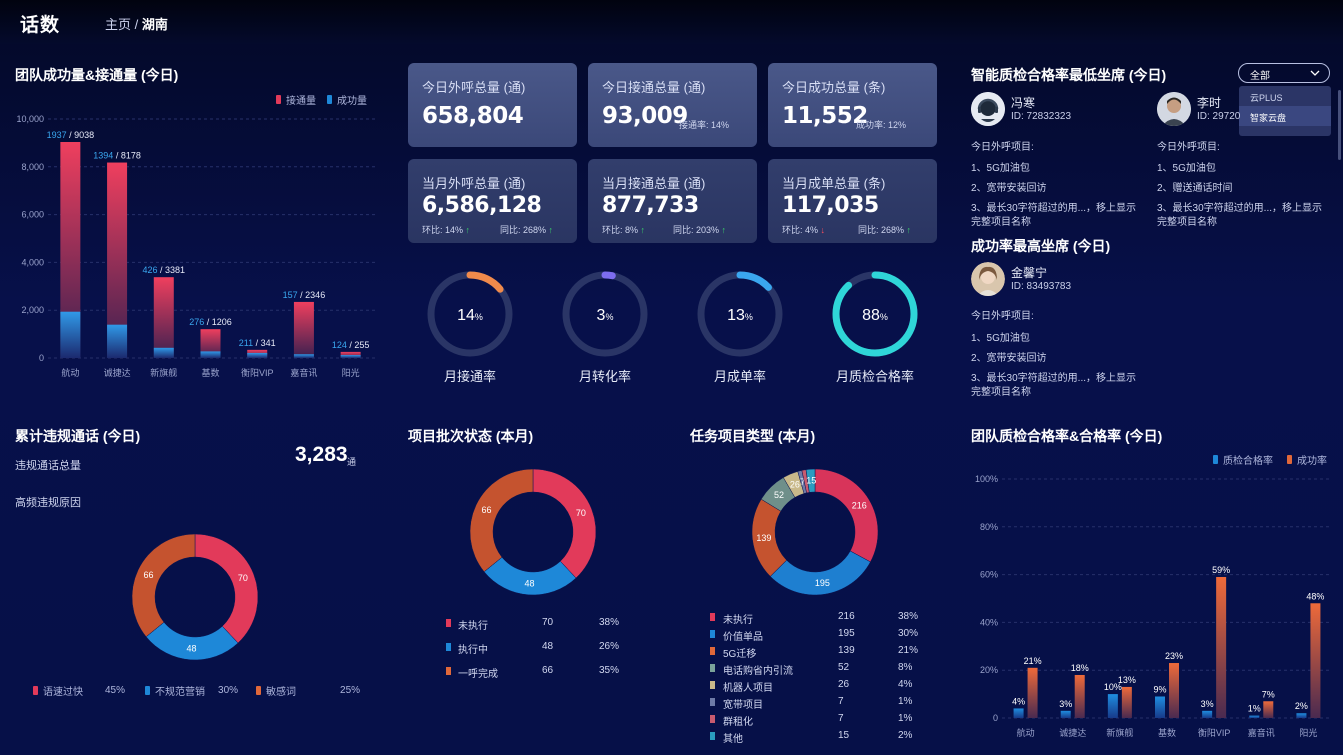  Describe the element at coordinates (905, 684) in the screenshot. I see `list-item-pct: 4%` at that location.